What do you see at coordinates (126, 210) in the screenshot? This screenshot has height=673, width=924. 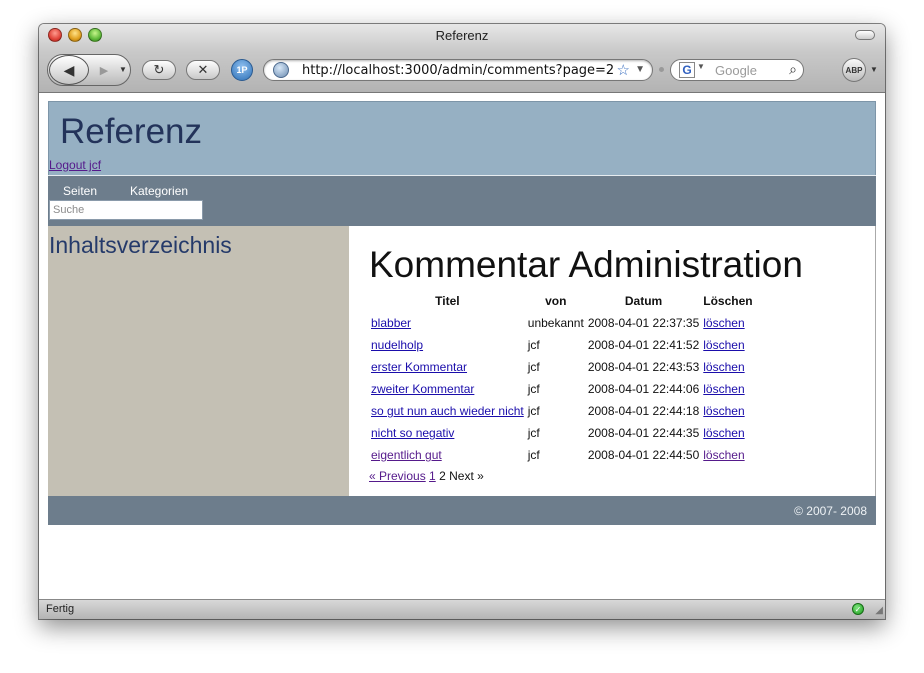 I see `site-search-input` at bounding box center [126, 210].